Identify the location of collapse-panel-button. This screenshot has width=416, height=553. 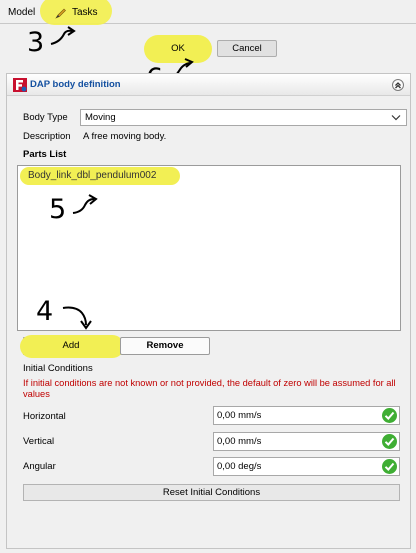
(398, 85).